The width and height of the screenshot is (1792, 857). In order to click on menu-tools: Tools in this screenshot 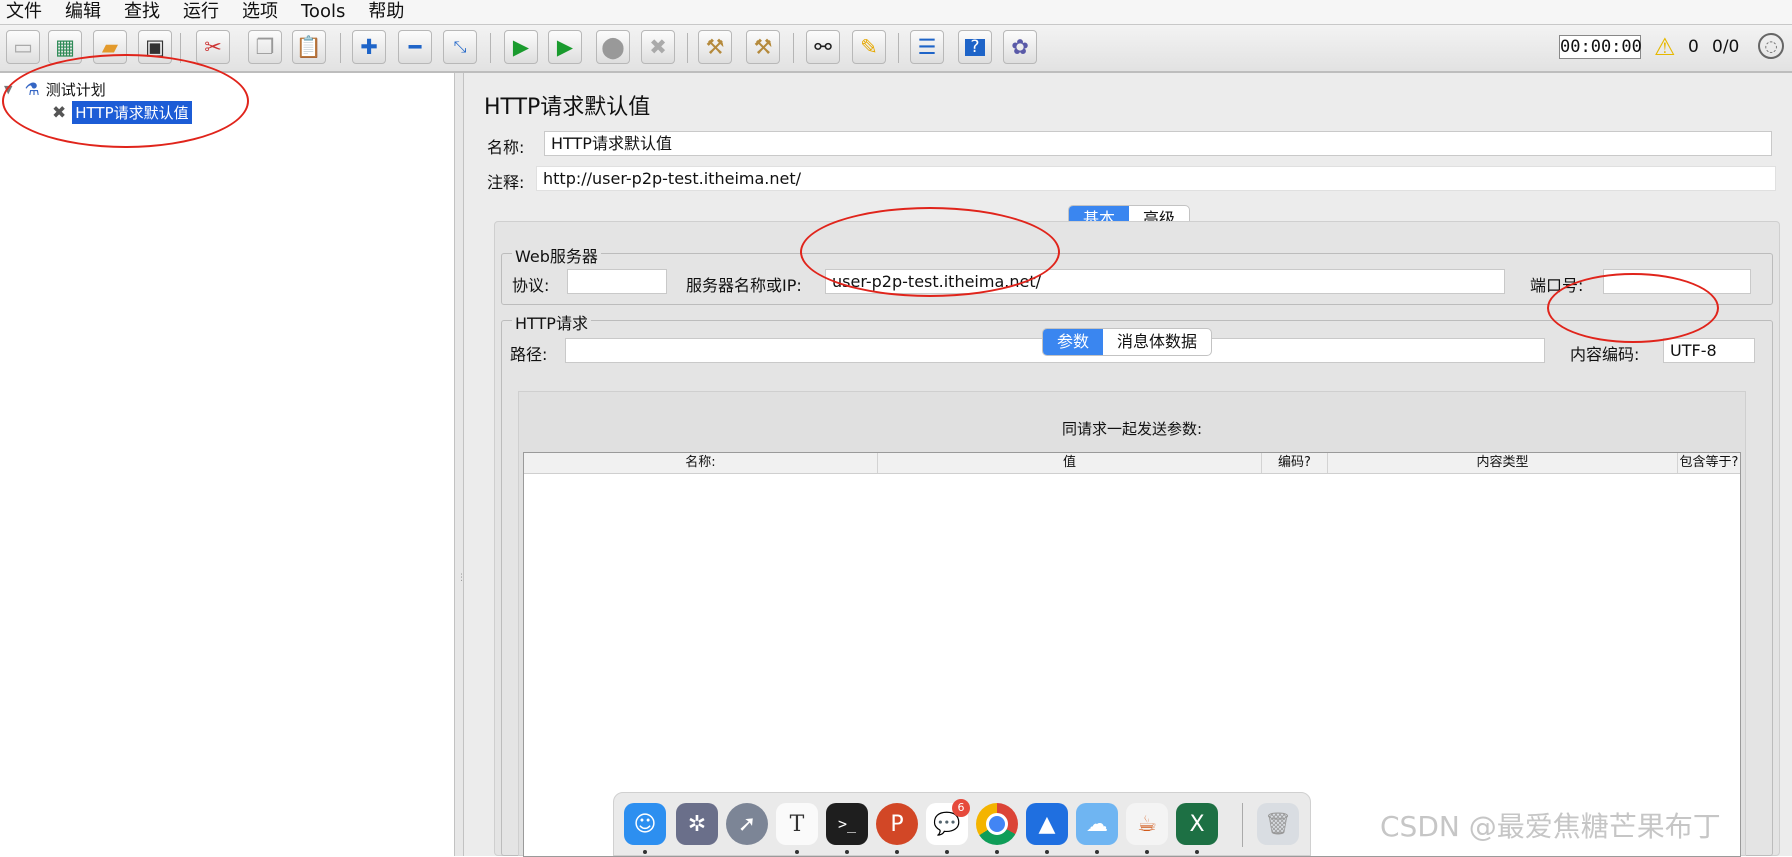, I will do `click(328, 12)`.